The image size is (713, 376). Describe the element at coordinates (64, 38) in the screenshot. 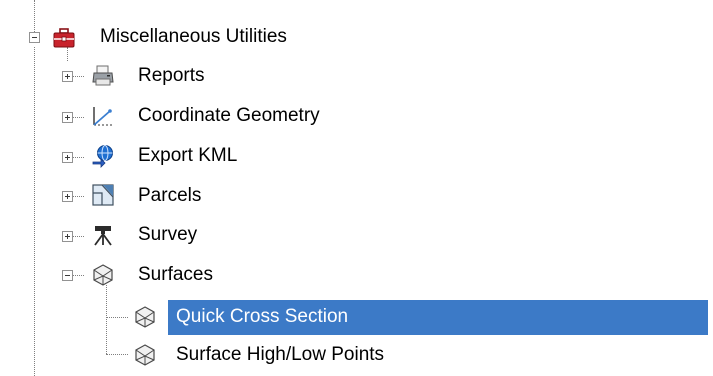

I see `toolbox-icon` at that location.